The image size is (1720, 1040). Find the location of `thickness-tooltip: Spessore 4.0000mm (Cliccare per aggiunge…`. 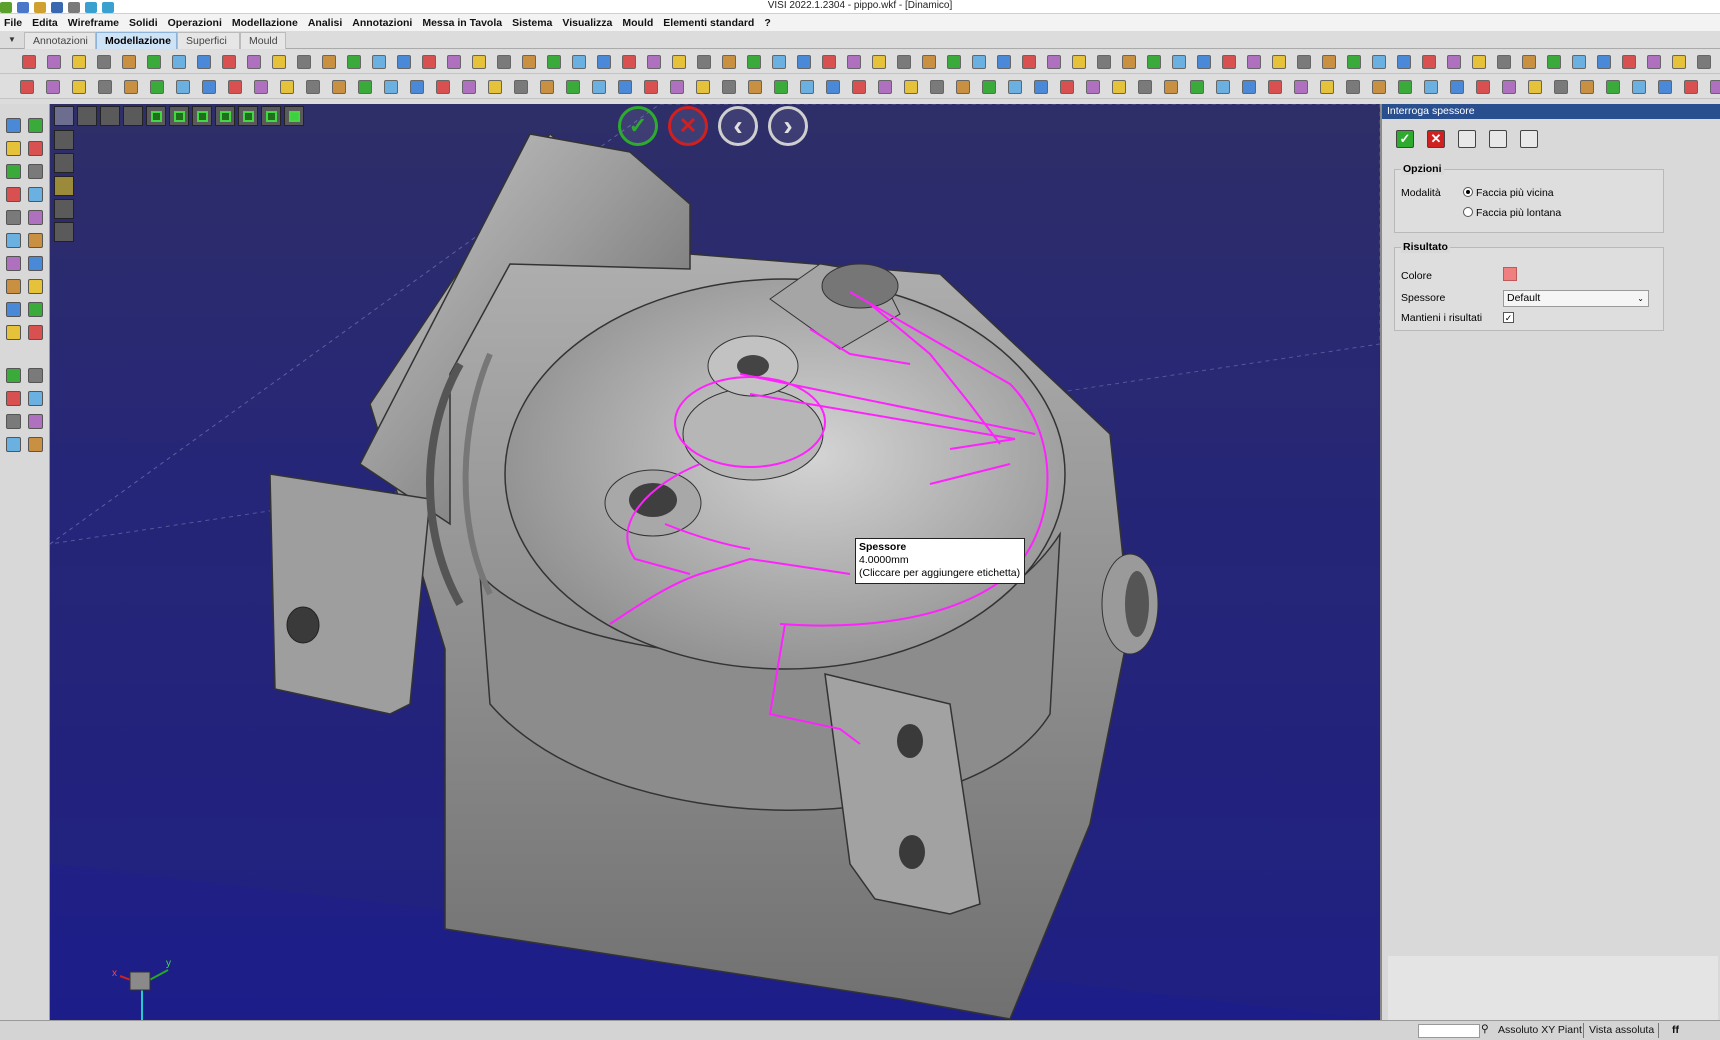

thickness-tooltip: Spessore 4.0000mm (Cliccare per aggiunge… is located at coordinates (940, 561).